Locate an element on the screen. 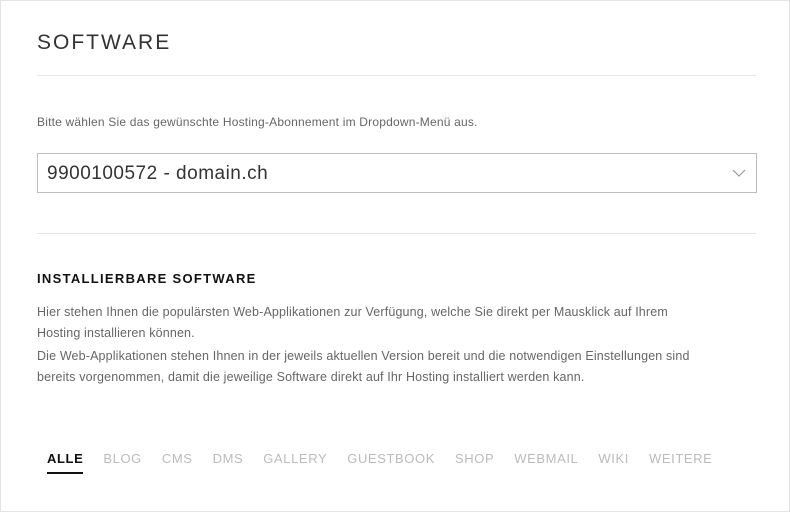 This screenshot has height=512, width=790. subscription-dropdown: 9900100572 - domain.ch is located at coordinates (397, 173).